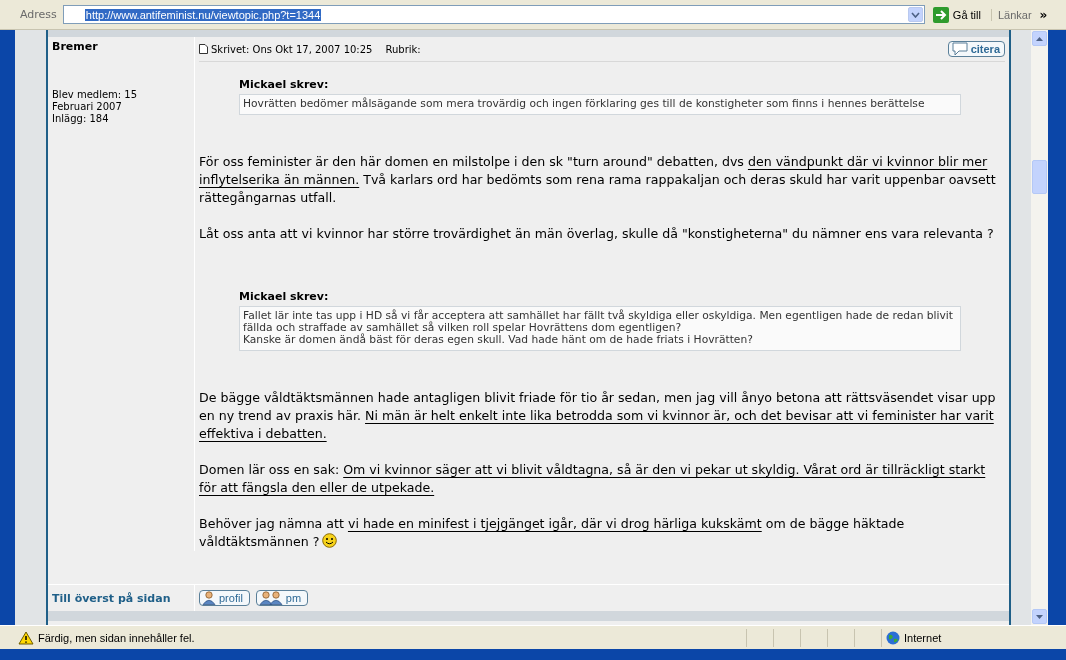 The width and height of the screenshot is (1066, 660). Describe the element at coordinates (270, 598) in the screenshot. I see `two-people-icon` at that location.